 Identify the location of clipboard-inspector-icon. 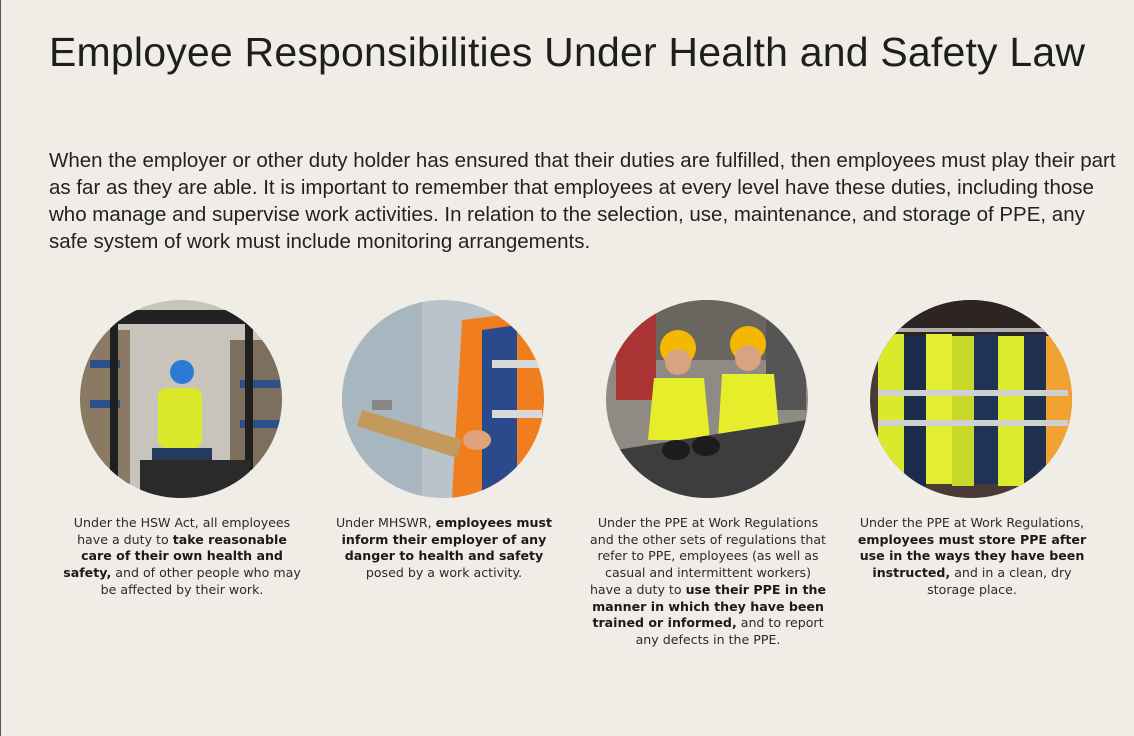
(443, 399).